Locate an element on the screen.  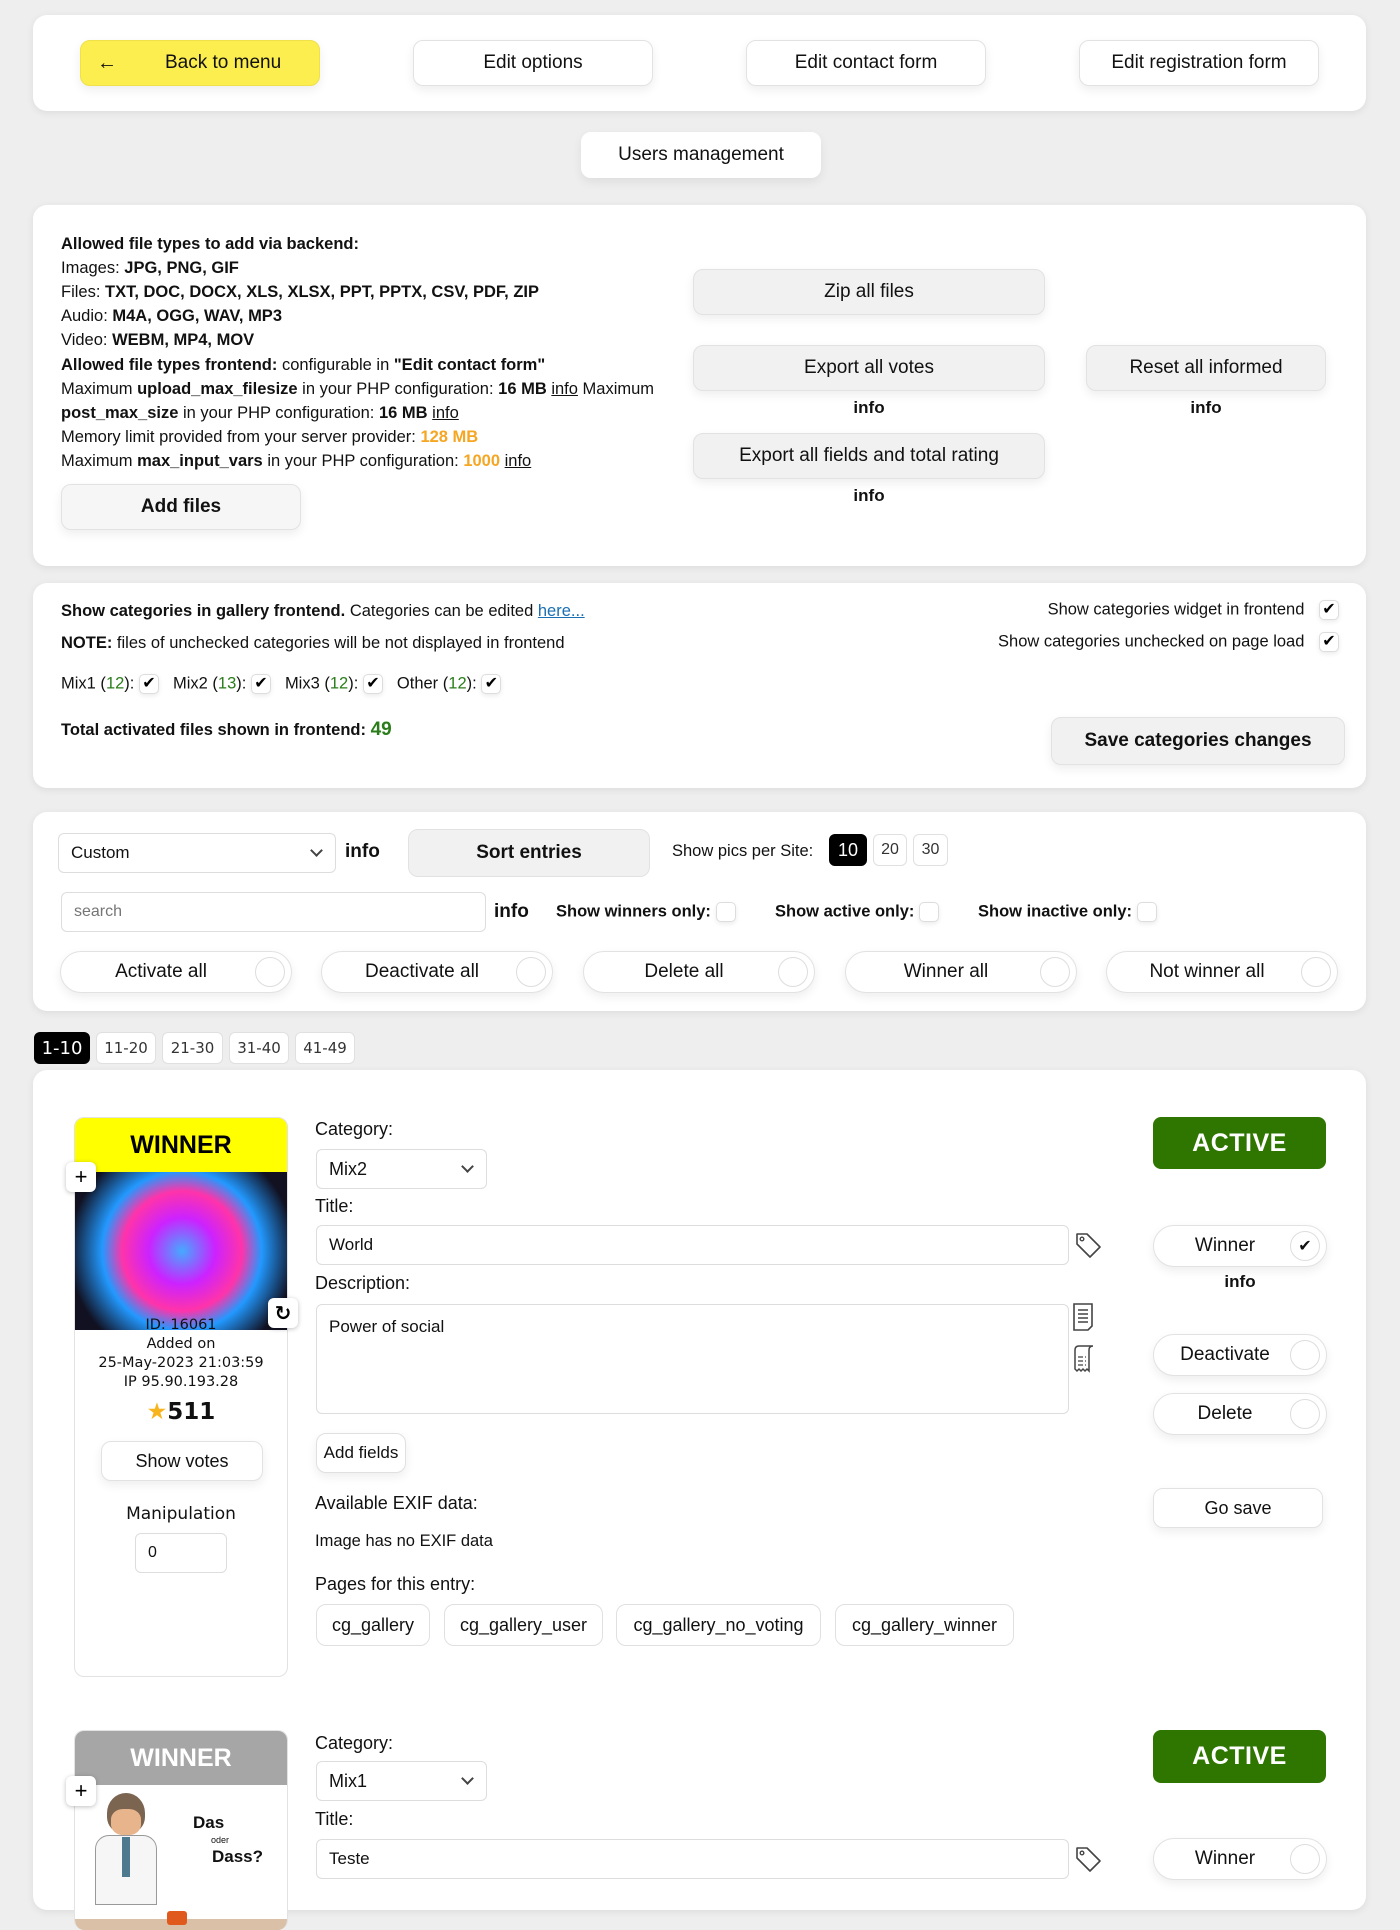
export-fields-info: info is located at coordinates (869, 496).